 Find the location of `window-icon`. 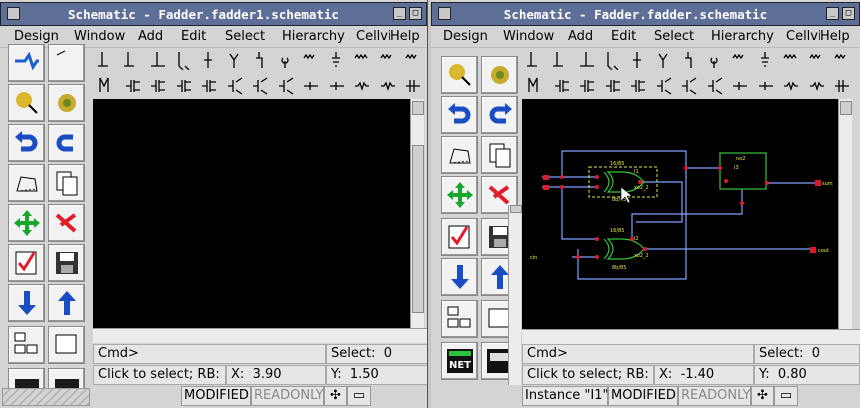

window-icon is located at coordinates (66, 345).